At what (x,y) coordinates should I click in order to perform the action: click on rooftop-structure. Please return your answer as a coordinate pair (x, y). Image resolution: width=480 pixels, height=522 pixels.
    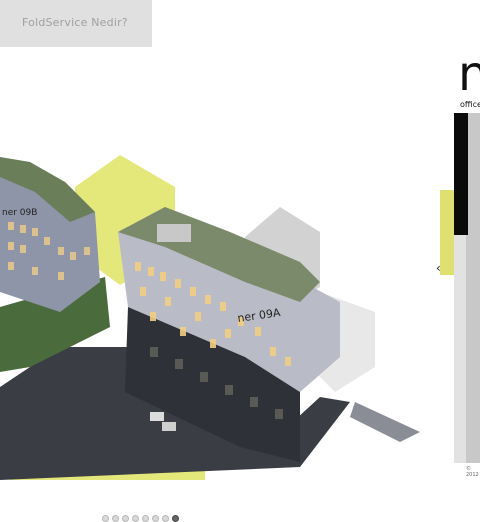
    Looking at the image, I should click on (174, 233).